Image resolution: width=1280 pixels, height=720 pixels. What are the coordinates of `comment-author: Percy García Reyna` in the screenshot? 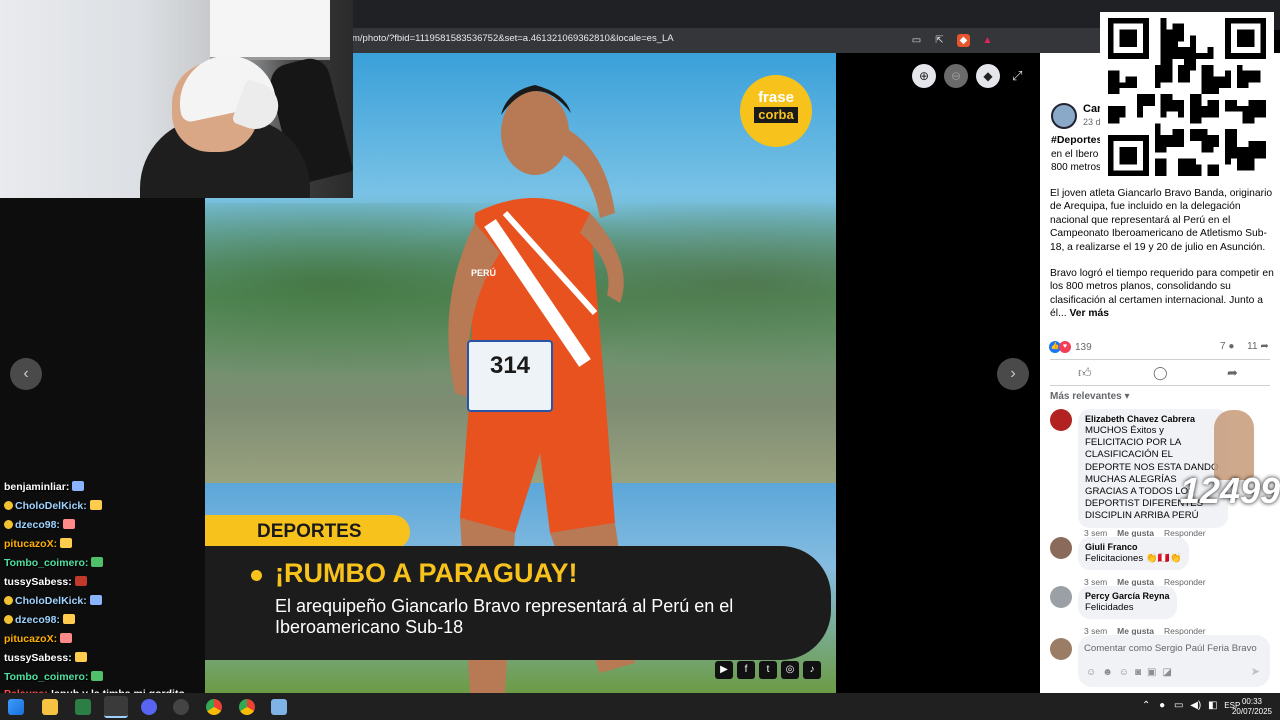 It's located at (1127, 596).